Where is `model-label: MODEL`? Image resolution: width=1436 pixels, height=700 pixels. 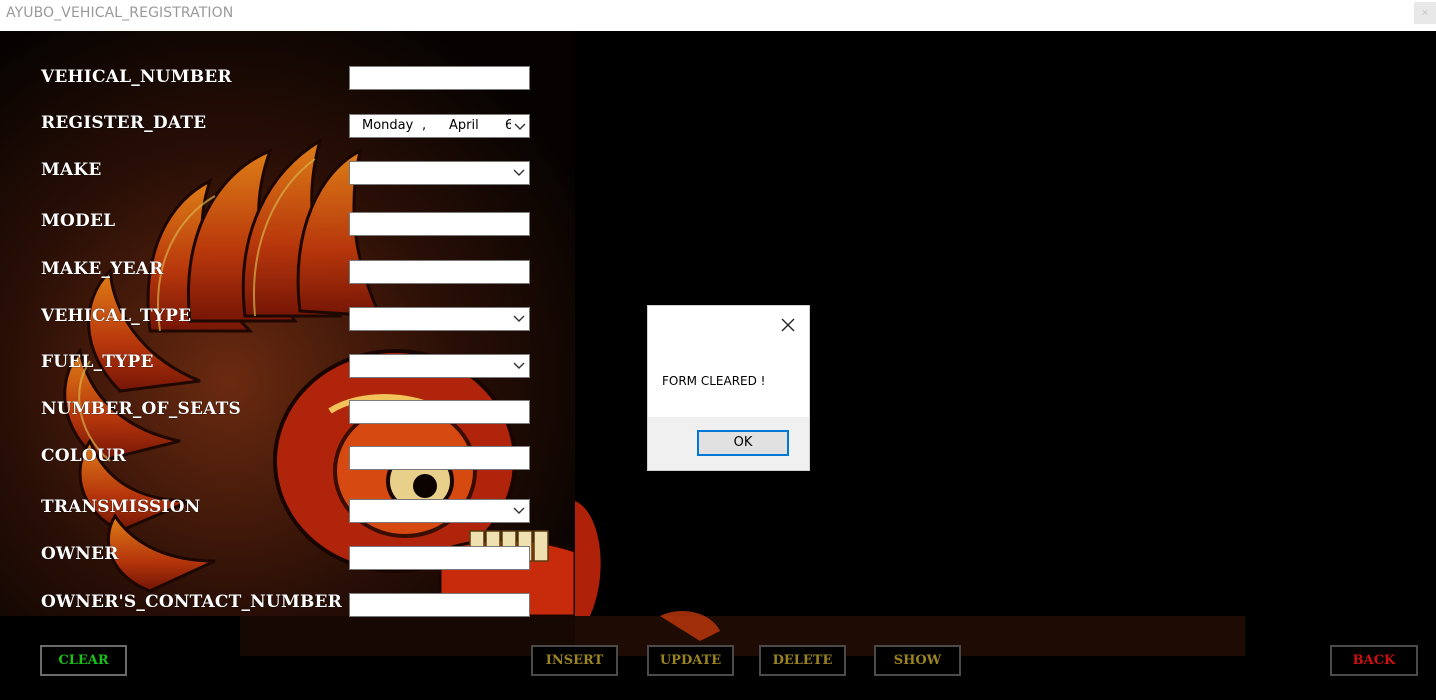
model-label: MODEL is located at coordinates (78, 221).